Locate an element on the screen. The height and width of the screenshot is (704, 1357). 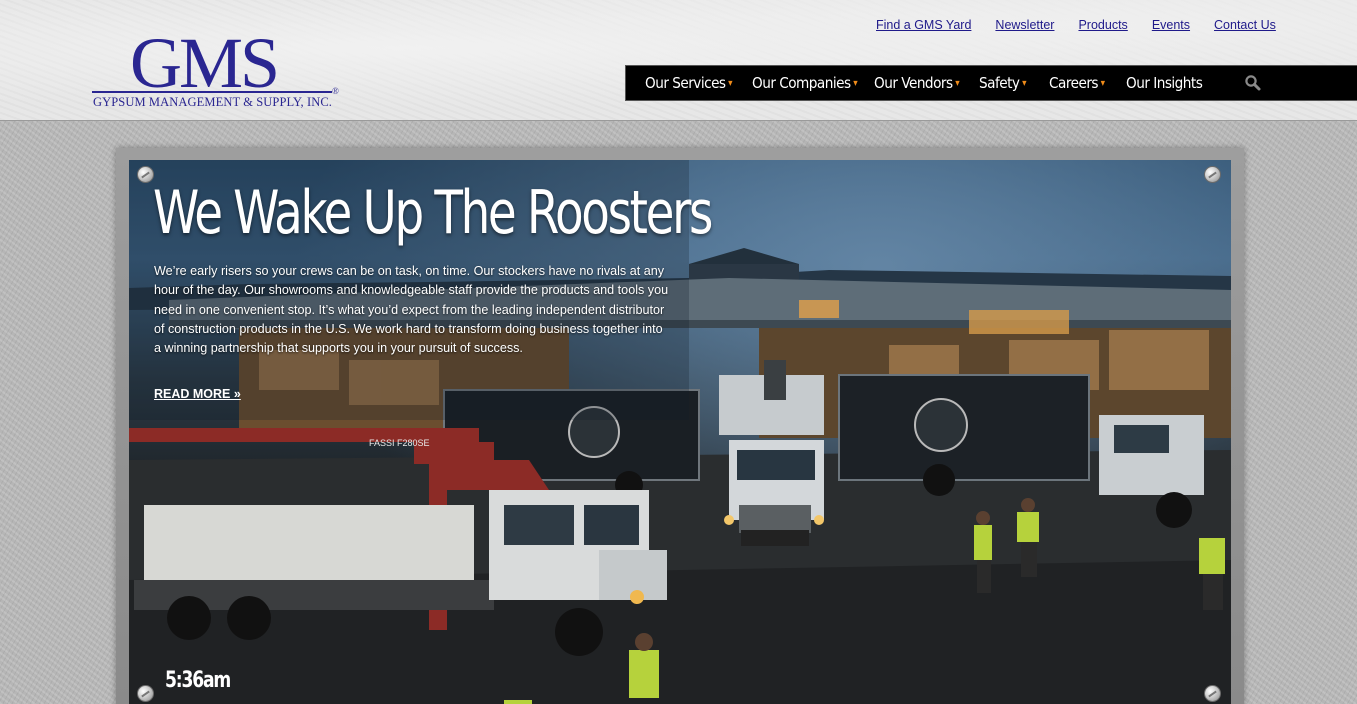
nav-label: Our Vendors is located at coordinates (913, 83).